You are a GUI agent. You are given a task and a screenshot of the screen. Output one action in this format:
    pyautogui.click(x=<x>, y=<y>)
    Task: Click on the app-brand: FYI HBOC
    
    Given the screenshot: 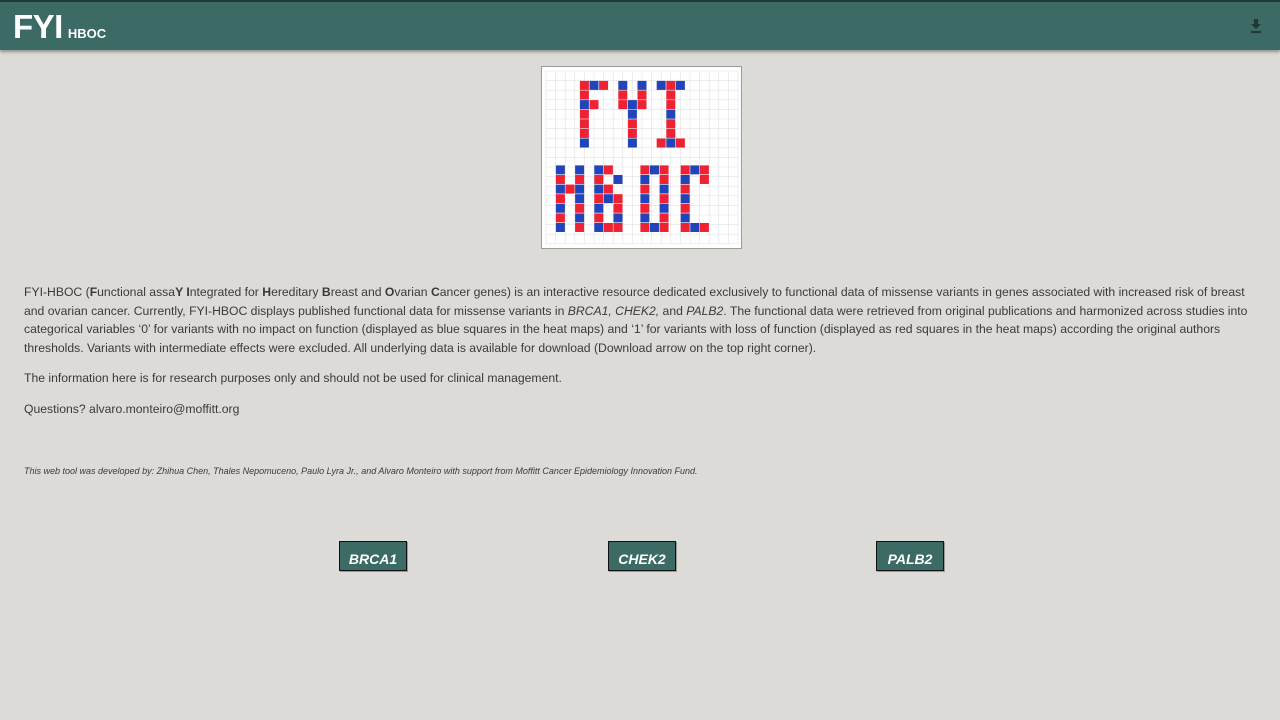 What is the action you would take?
    pyautogui.click(x=59, y=27)
    